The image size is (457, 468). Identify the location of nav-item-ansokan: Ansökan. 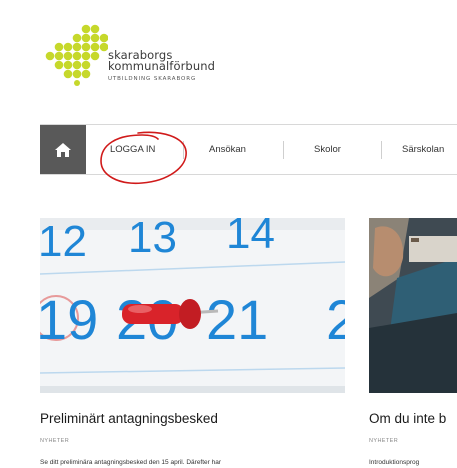
(227, 149).